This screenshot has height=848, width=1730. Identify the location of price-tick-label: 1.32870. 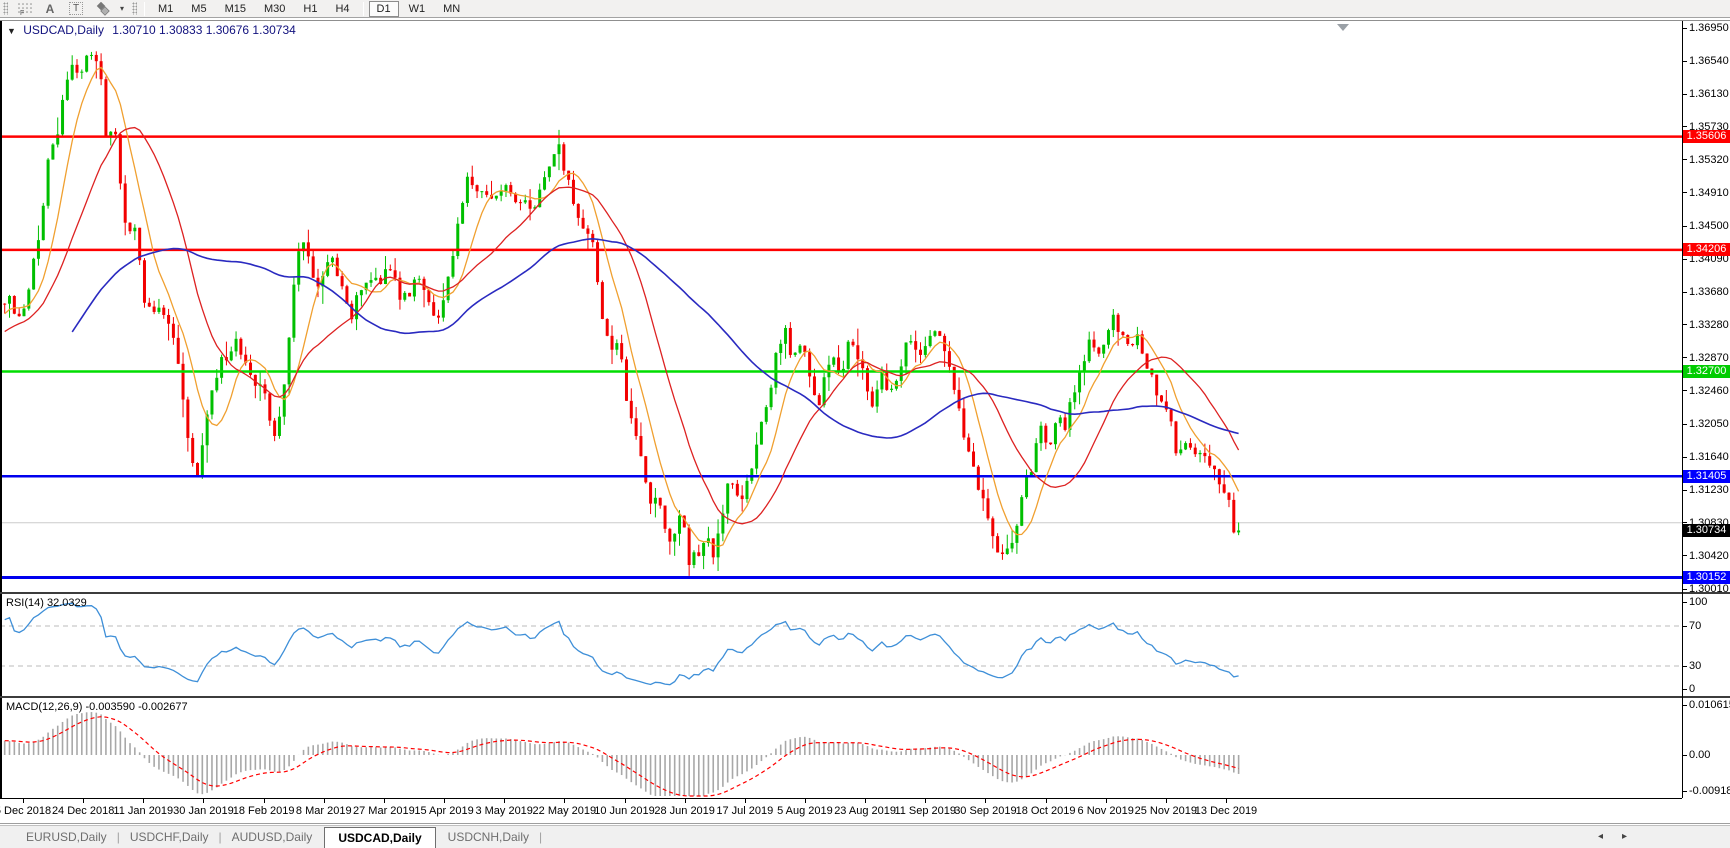
(1709, 357).